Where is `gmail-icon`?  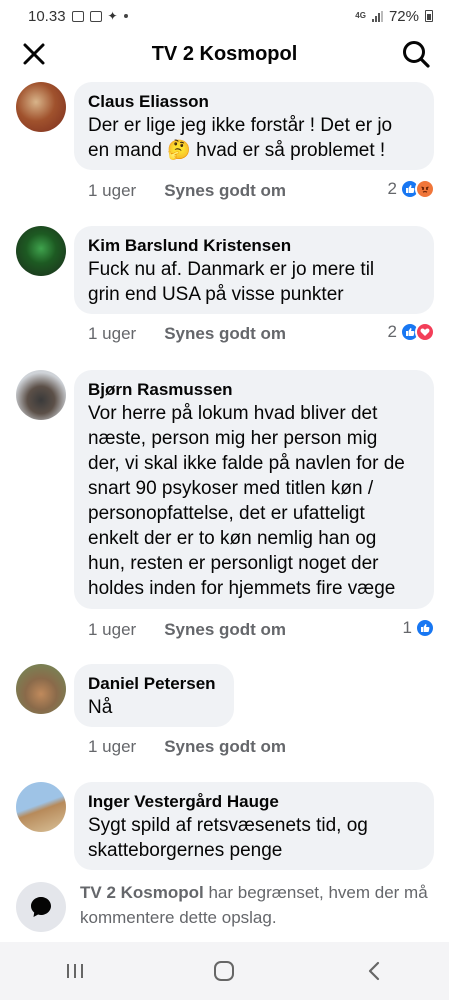 gmail-icon is located at coordinates (77, 16).